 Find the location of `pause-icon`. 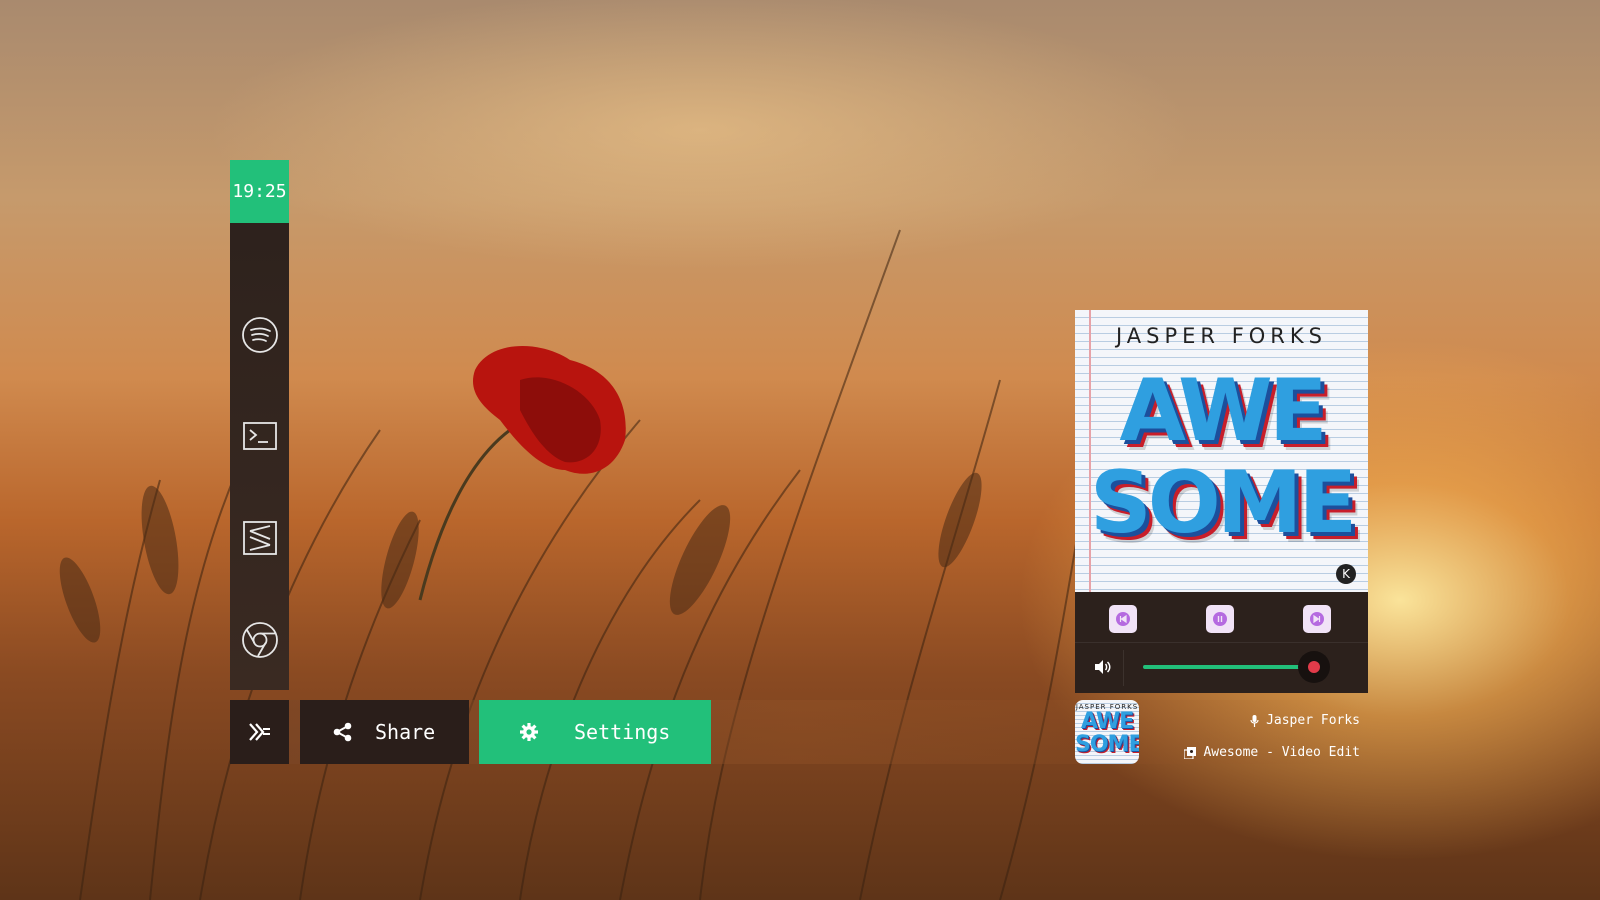

pause-icon is located at coordinates (1220, 619).